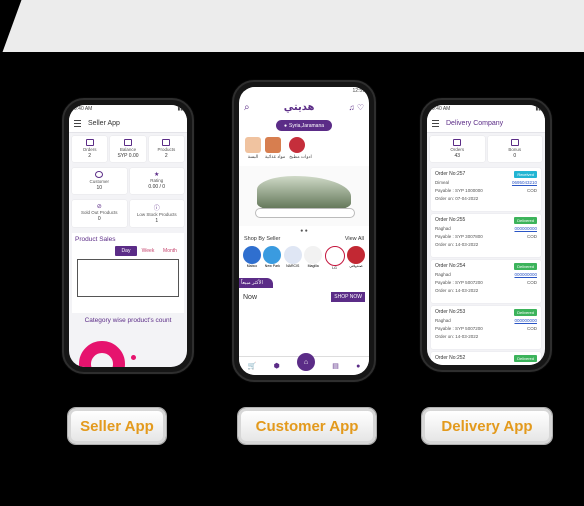 The height and width of the screenshot is (506, 584). What do you see at coordinates (156, 213) in the screenshot?
I see `stat-card-low-stock: ⓘ Low Stock Products 1` at bounding box center [156, 213].